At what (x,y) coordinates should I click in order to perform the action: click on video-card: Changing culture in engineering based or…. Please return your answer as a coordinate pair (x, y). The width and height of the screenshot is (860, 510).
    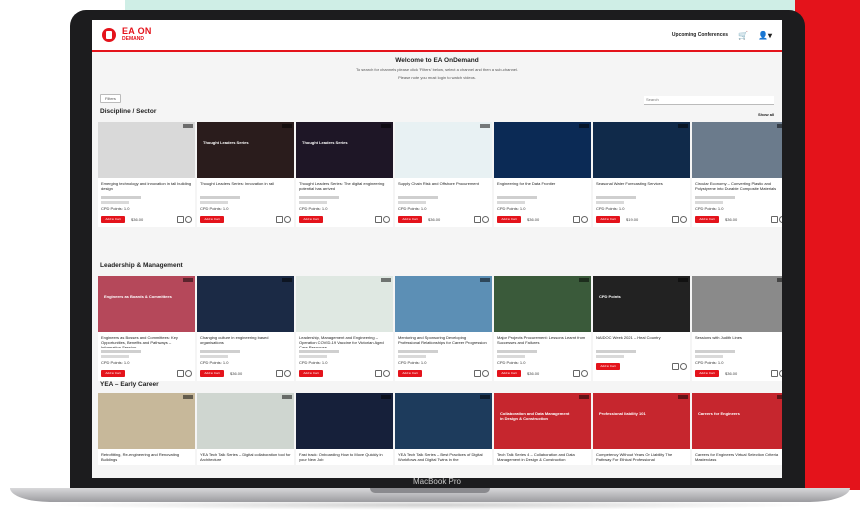
    Looking at the image, I should click on (245, 328).